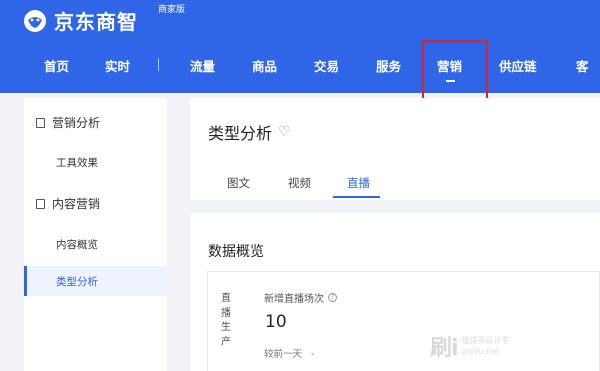 The width and height of the screenshot is (600, 371). I want to click on nav-item-service: 服务, so click(388, 65).